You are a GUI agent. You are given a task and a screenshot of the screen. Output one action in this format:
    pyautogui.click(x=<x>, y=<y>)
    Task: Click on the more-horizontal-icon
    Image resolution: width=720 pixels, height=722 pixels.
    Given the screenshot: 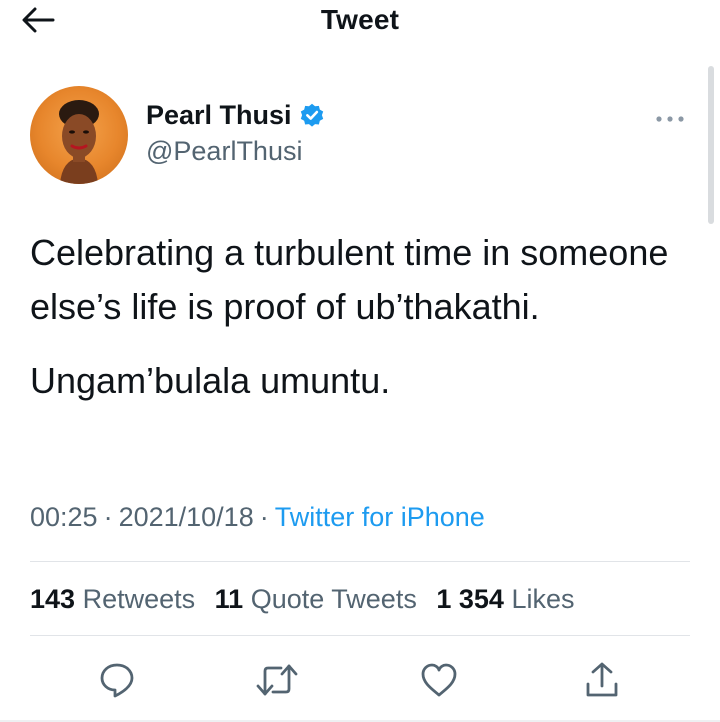 What is the action you would take?
    pyautogui.click(x=670, y=119)
    